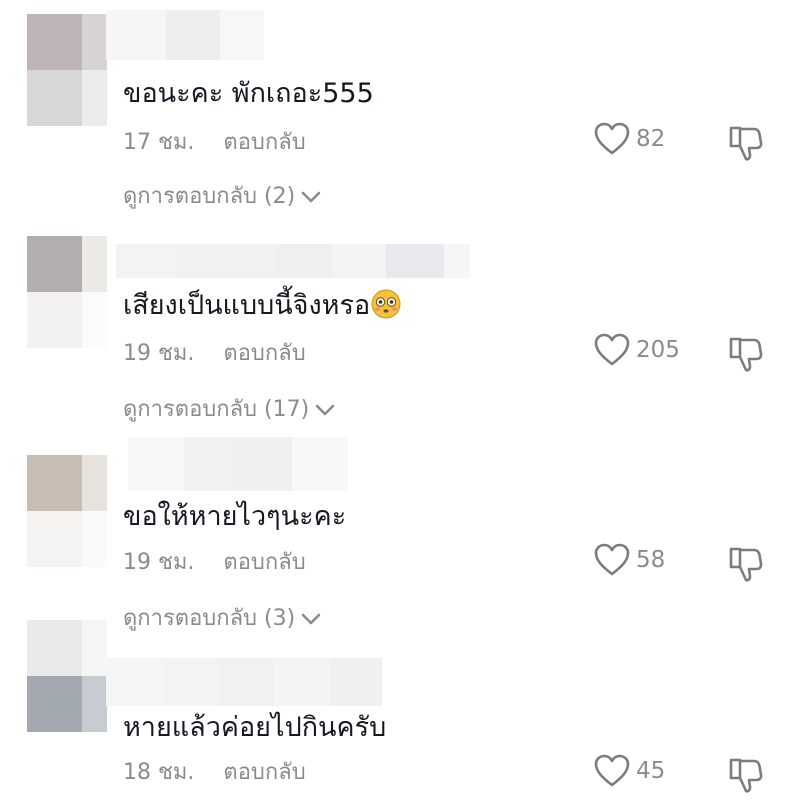  I want to click on like-count: 82, so click(651, 139).